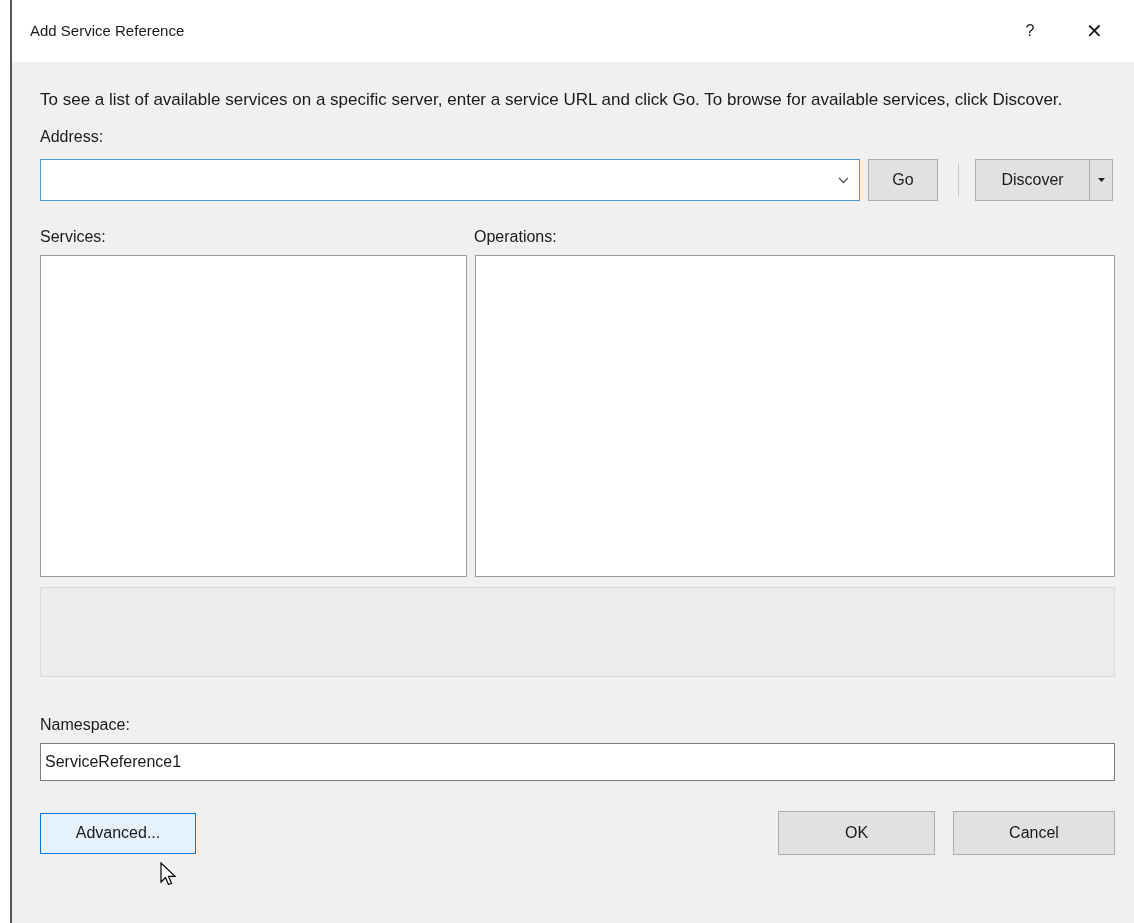 This screenshot has height=923, width=1134. Describe the element at coordinates (552, 100) in the screenshot. I see `instruction-text: To see a list of available services on a specific server, enter a service URL and click Go. To browse for available services, click Discover.` at that location.